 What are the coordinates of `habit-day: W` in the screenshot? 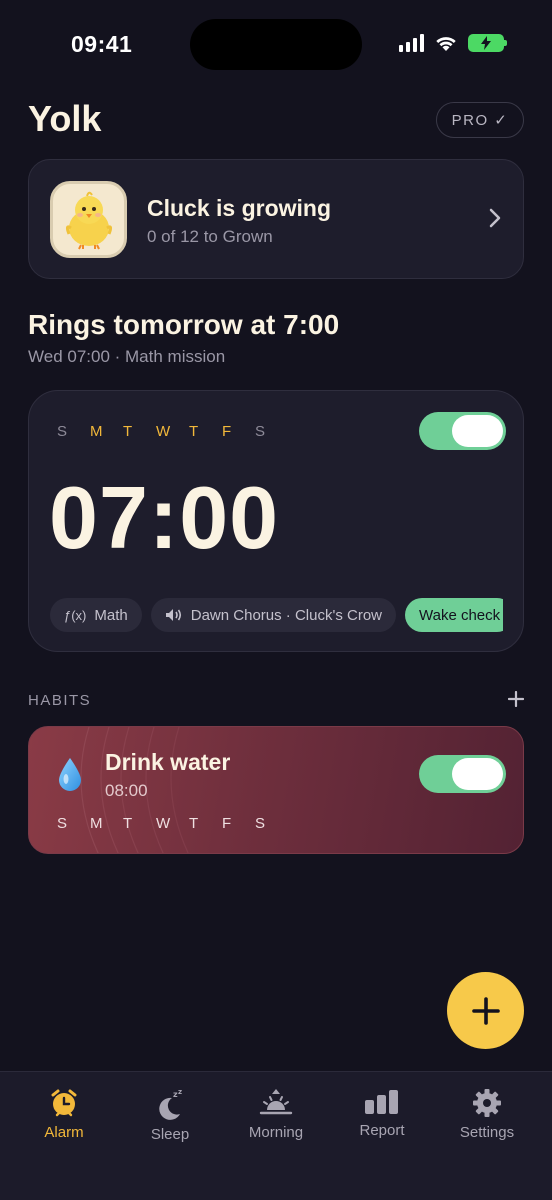 It's located at (163, 823).